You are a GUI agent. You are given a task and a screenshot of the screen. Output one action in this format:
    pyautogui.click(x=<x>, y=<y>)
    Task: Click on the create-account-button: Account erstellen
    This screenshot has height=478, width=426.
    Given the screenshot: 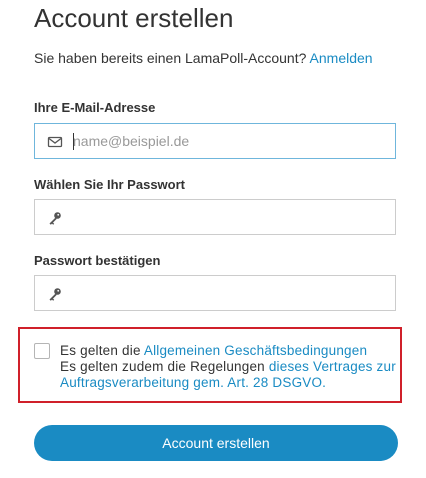 What is the action you would take?
    pyautogui.click(x=216, y=443)
    